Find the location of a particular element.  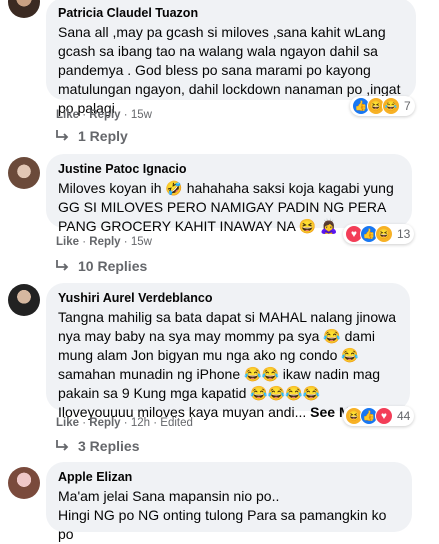

reaction-count: 44 is located at coordinates (404, 416).